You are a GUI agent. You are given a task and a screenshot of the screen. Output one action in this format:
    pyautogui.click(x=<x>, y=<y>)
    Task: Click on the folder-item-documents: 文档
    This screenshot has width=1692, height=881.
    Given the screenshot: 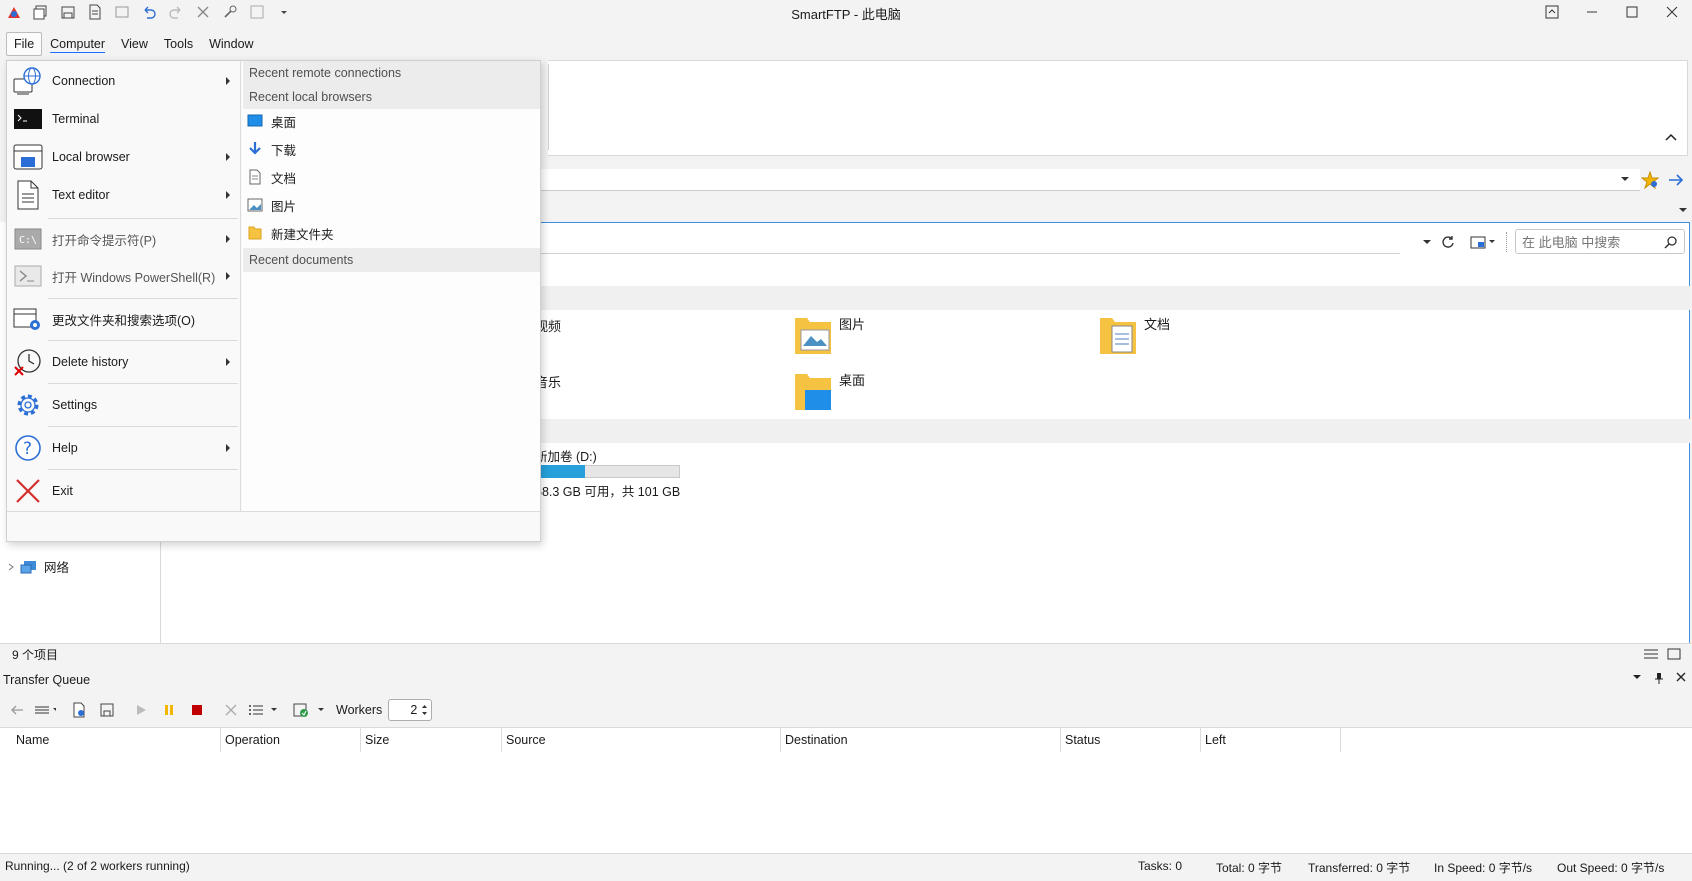 What is the action you would take?
    pyautogui.click(x=1134, y=335)
    